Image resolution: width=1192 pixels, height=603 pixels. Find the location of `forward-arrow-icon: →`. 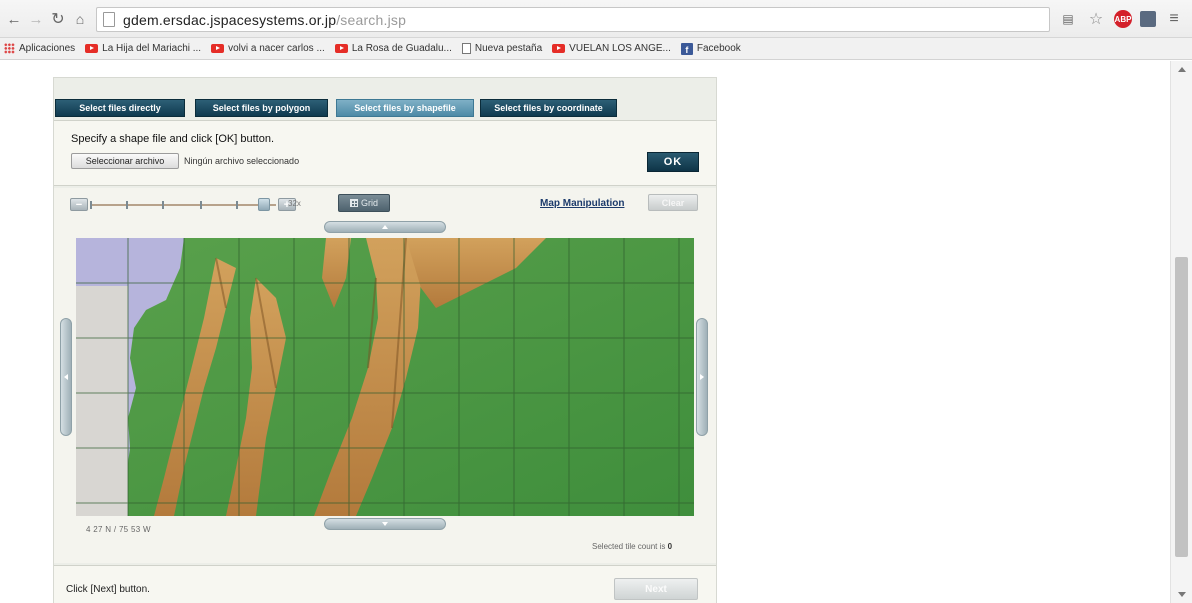

forward-arrow-icon: → is located at coordinates (36, 19).